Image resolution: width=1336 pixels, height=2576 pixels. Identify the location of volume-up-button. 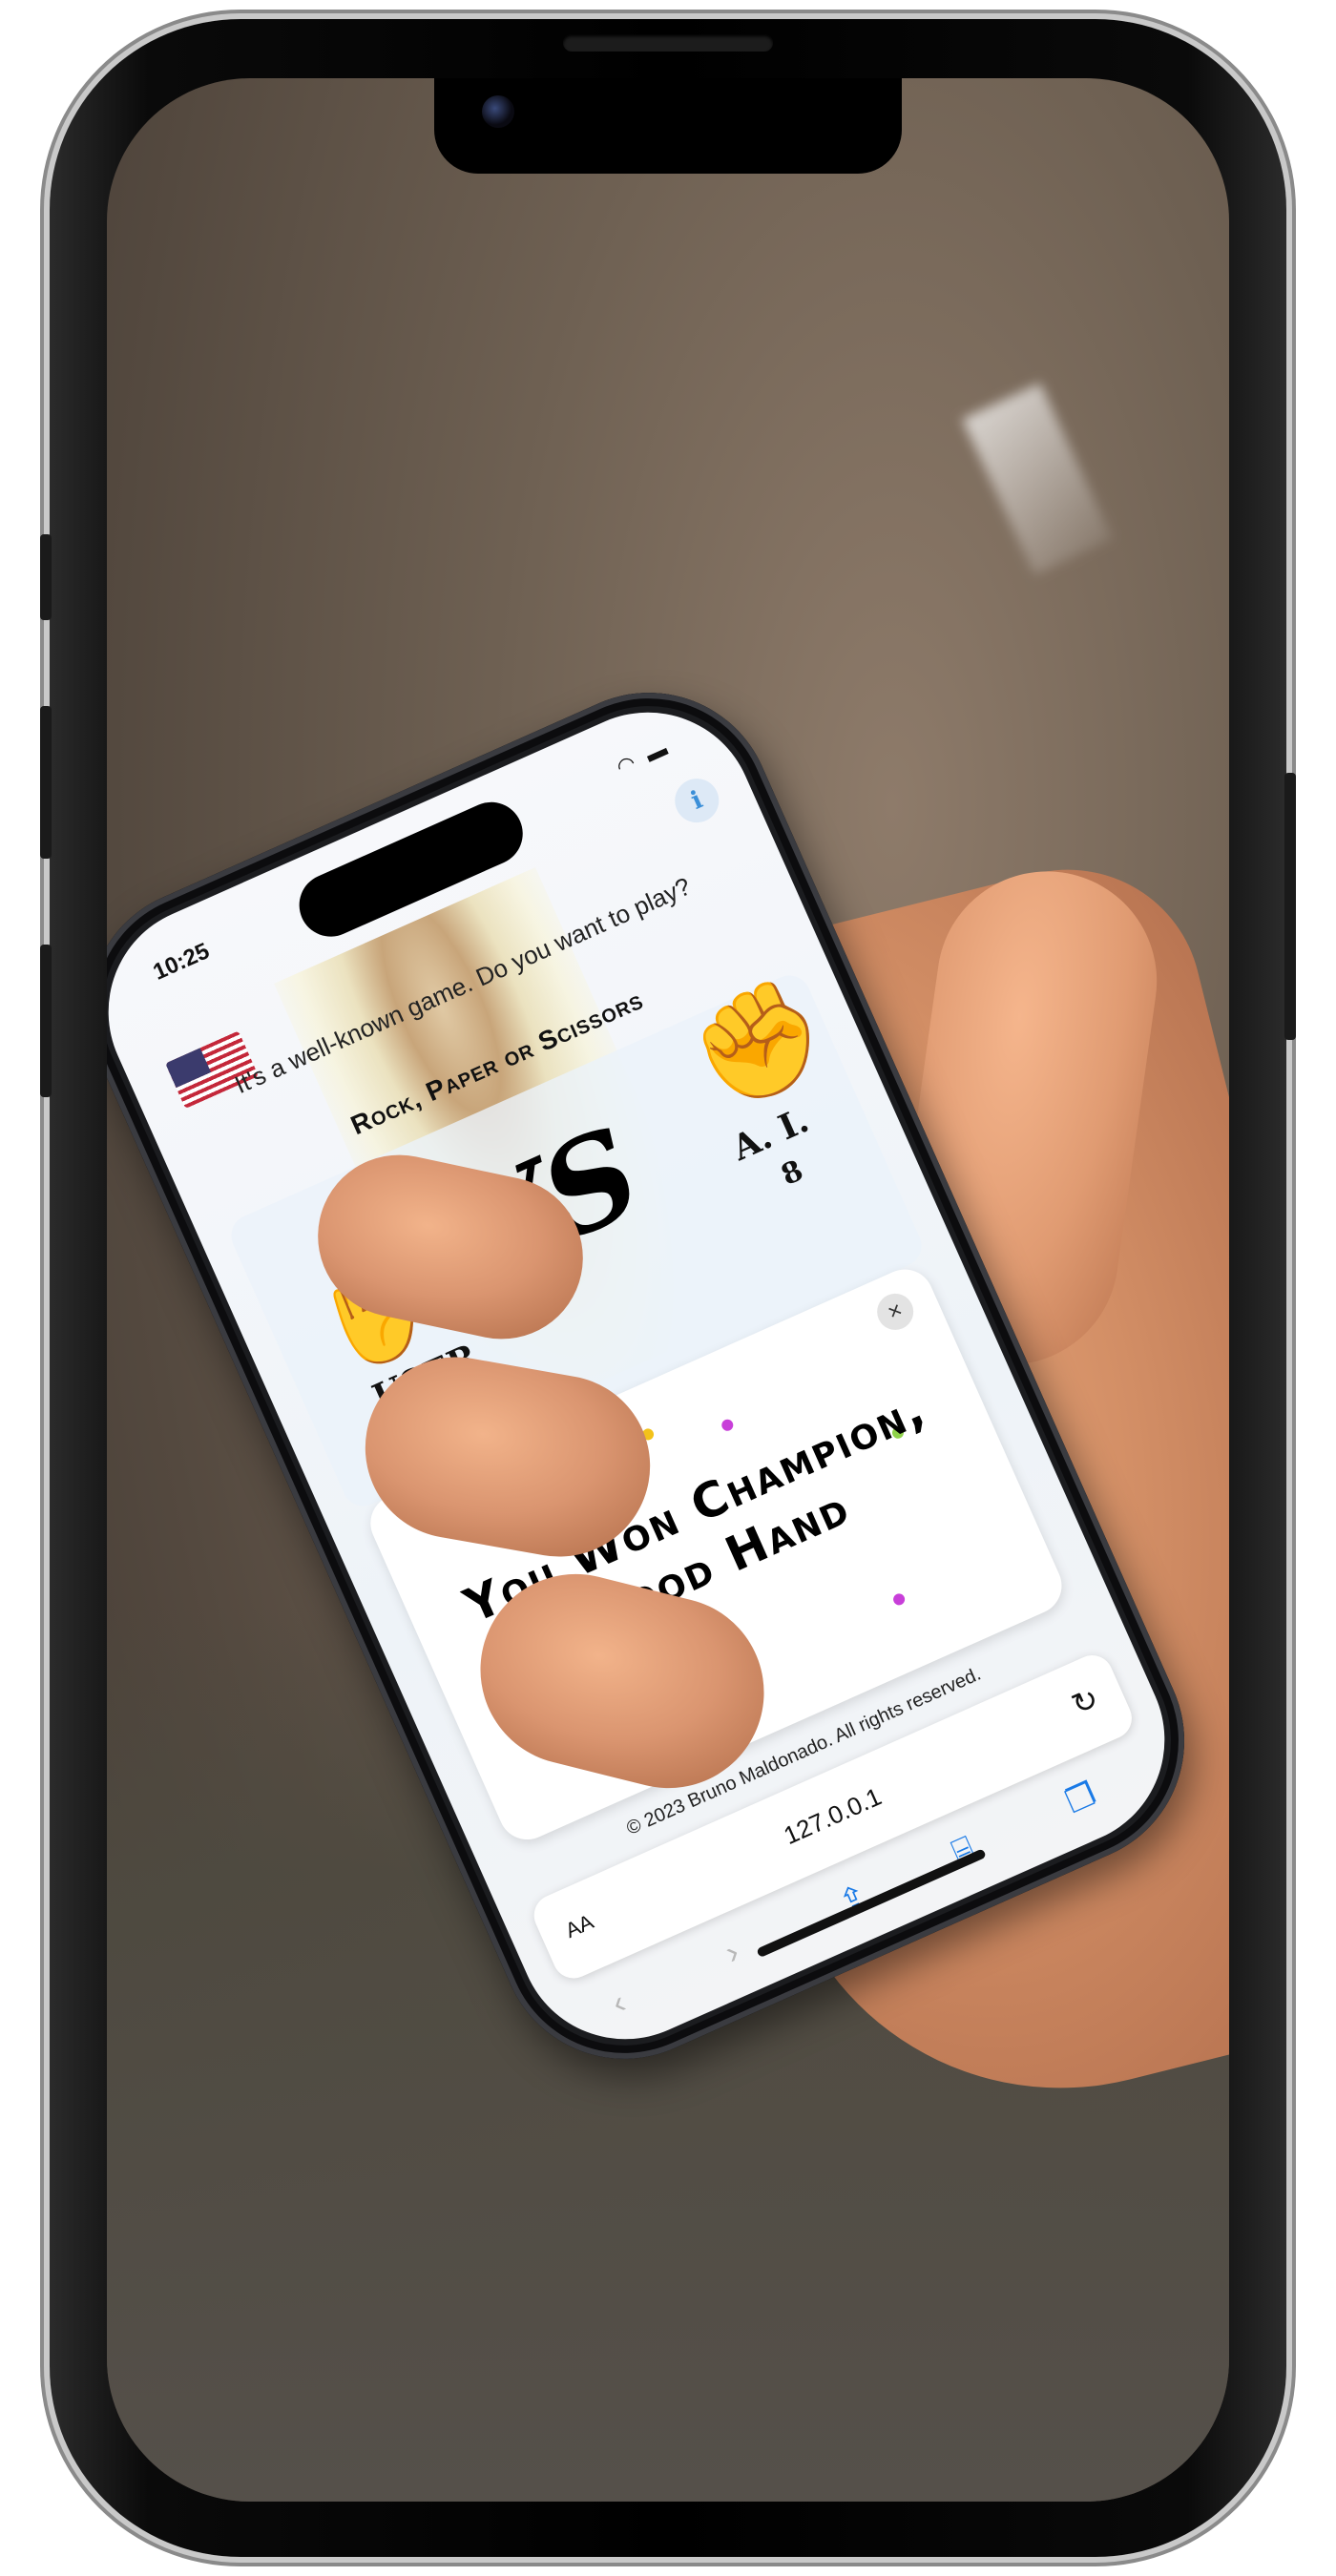
(46, 782).